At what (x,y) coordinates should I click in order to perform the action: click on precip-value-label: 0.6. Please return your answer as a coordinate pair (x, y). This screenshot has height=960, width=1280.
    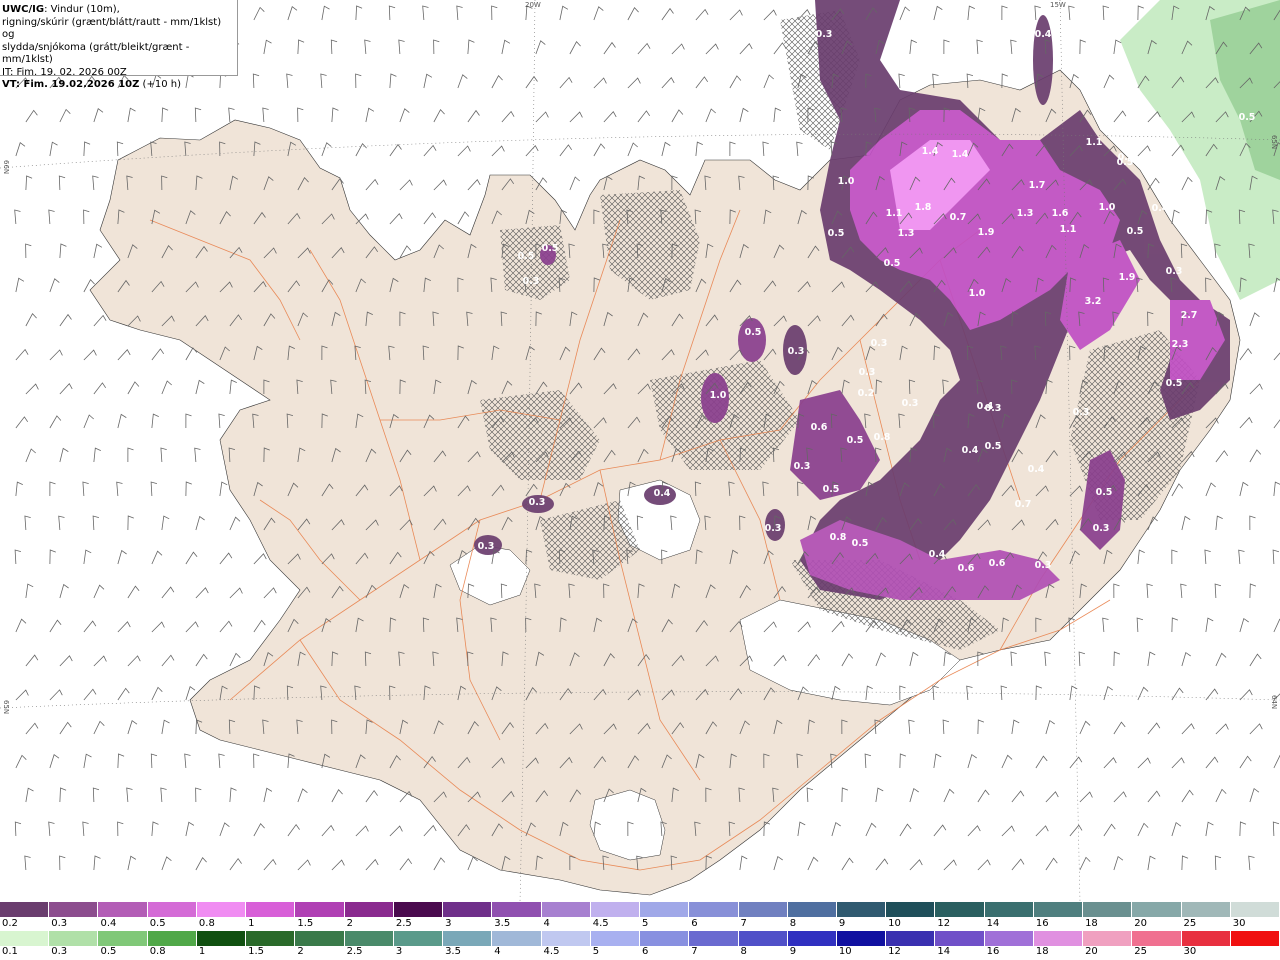
    Looking at the image, I should click on (819, 427).